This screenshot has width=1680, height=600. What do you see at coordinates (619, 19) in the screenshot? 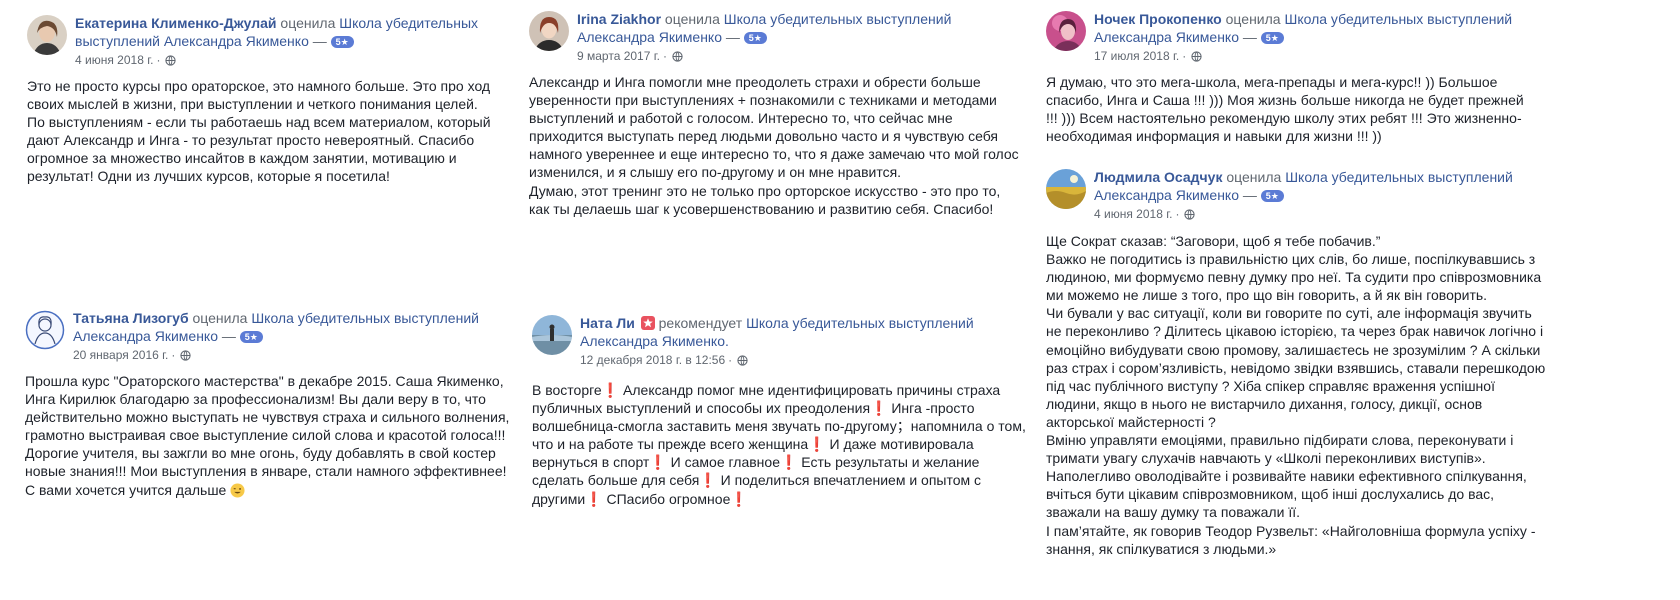
I see `reviewer-name: Irina Ziakhor` at bounding box center [619, 19].